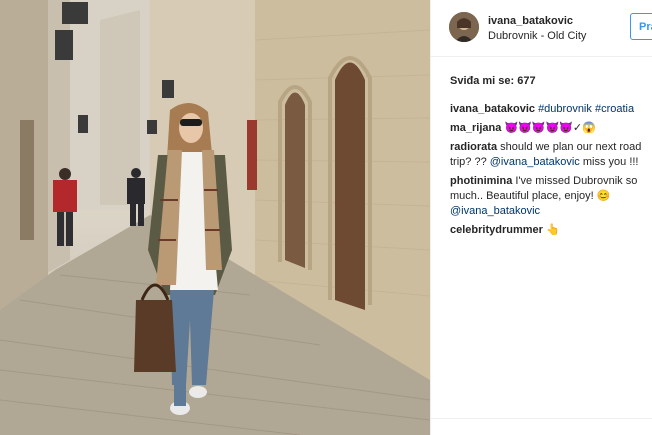 The width and height of the screenshot is (652, 435). What do you see at coordinates (537, 36) in the screenshot?
I see `post-location: Dubrovnik - Old City` at bounding box center [537, 36].